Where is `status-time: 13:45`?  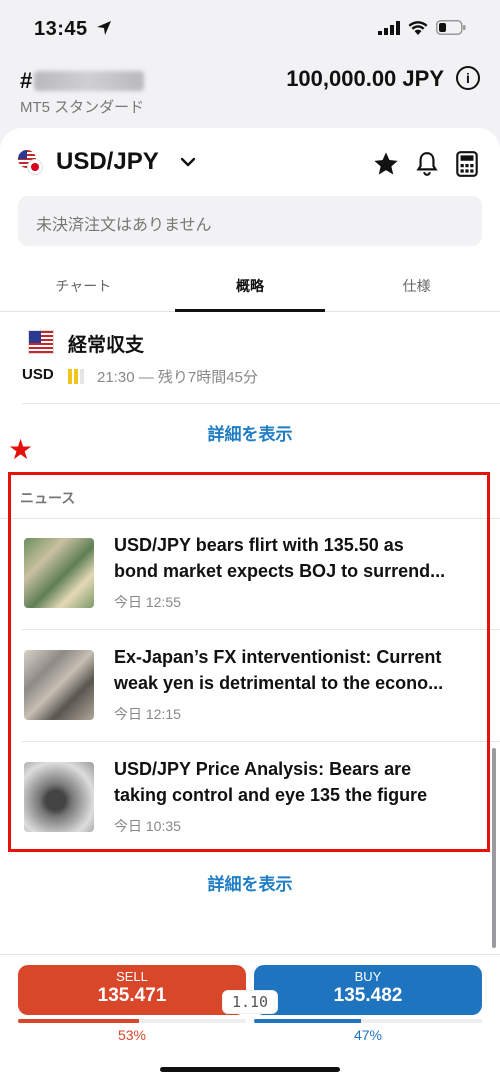
status-time: 13:45 is located at coordinates (61, 29).